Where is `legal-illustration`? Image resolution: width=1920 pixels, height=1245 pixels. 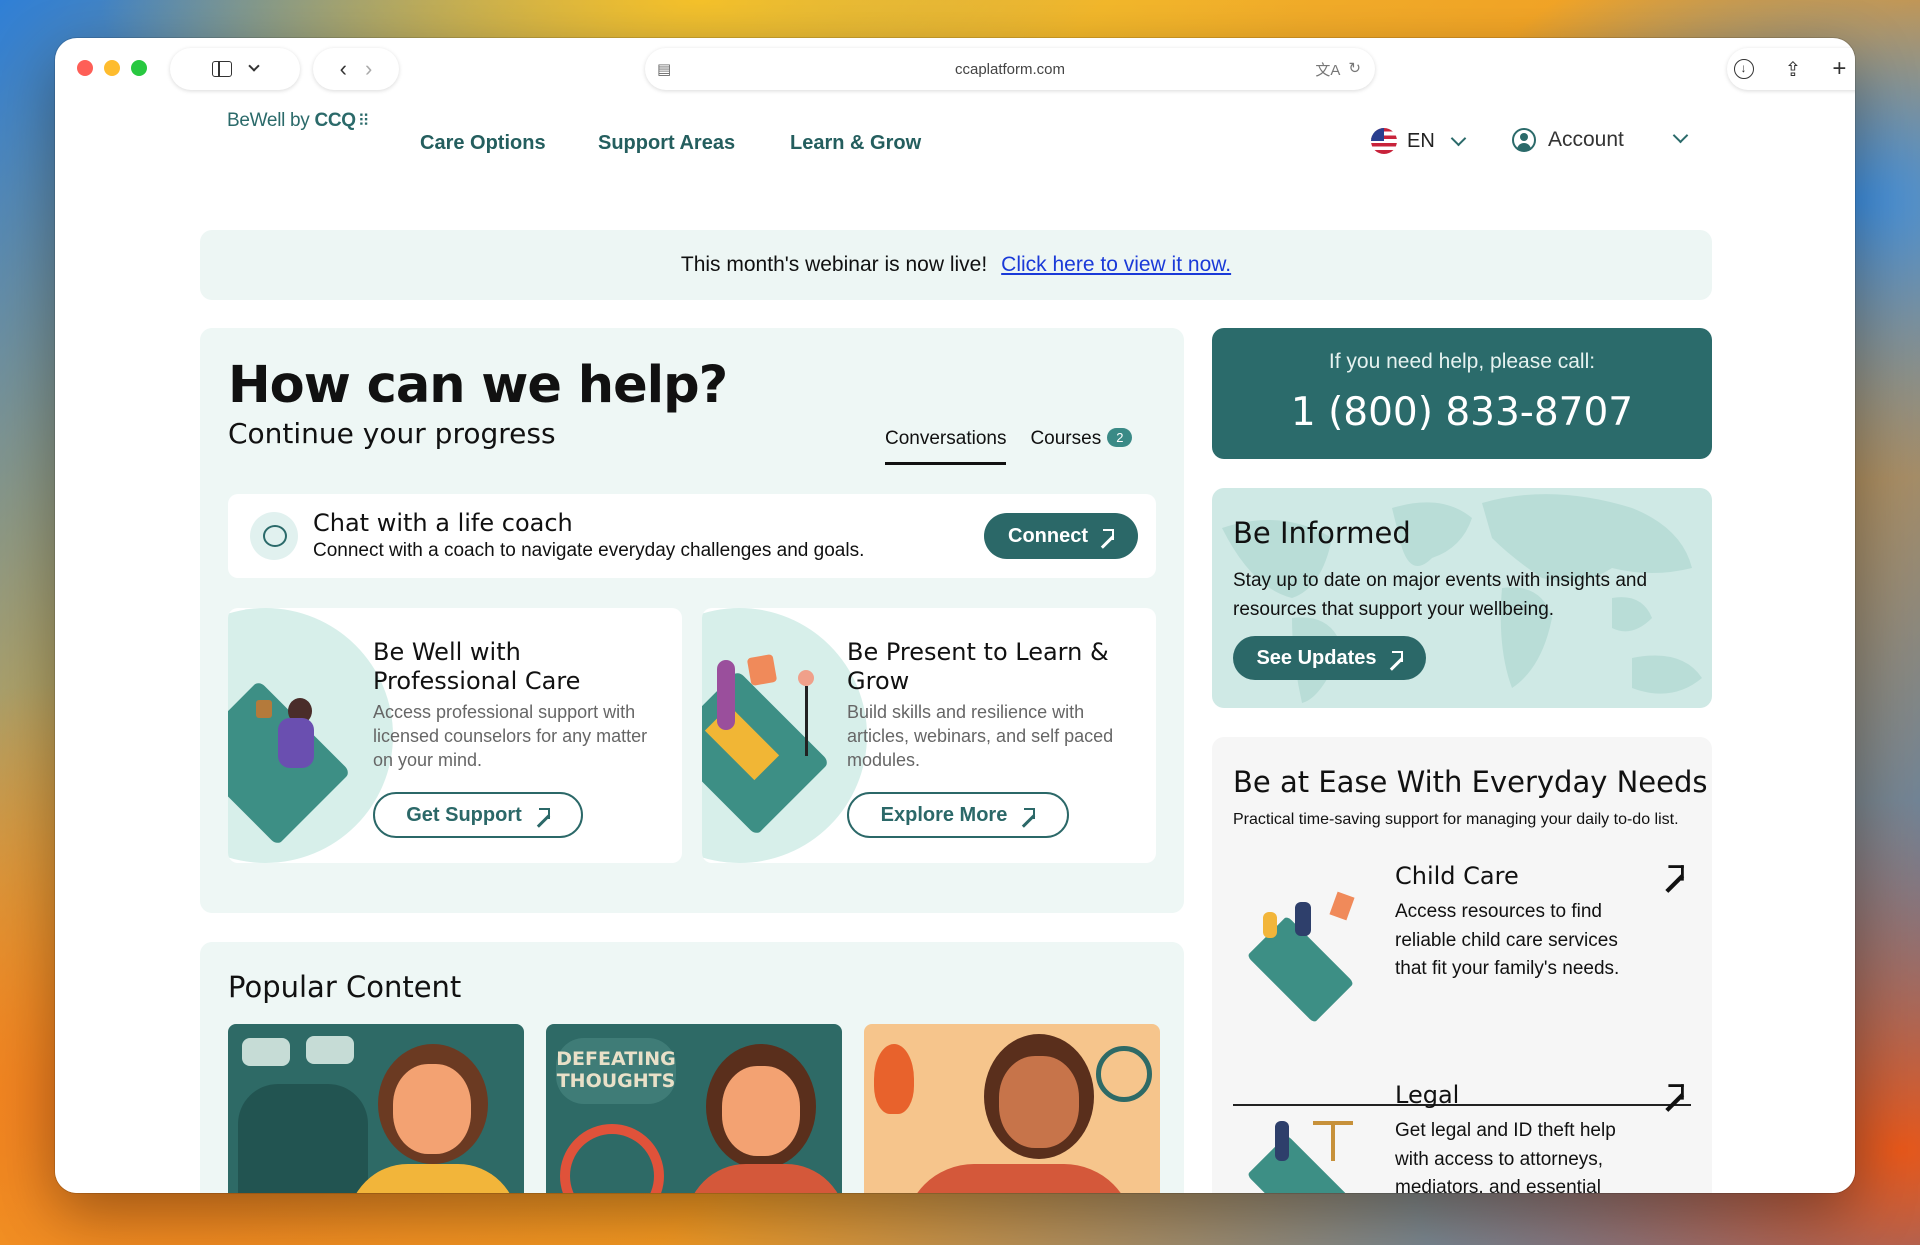 legal-illustration is located at coordinates (1303, 1157).